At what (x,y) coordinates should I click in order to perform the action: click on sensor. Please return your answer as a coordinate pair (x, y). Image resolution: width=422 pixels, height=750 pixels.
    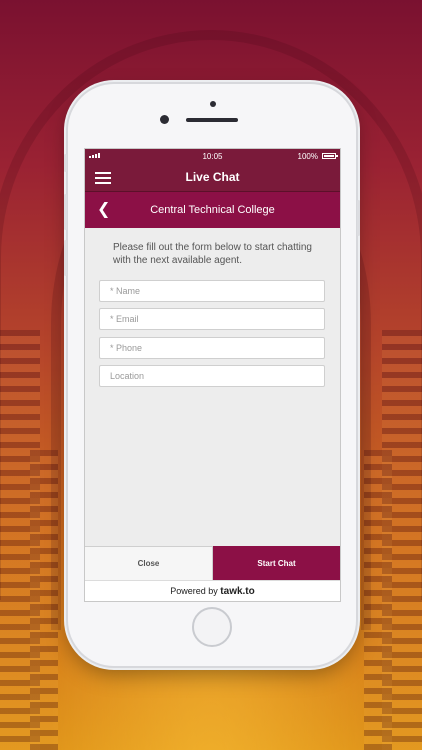
    Looking at the image, I should click on (213, 104).